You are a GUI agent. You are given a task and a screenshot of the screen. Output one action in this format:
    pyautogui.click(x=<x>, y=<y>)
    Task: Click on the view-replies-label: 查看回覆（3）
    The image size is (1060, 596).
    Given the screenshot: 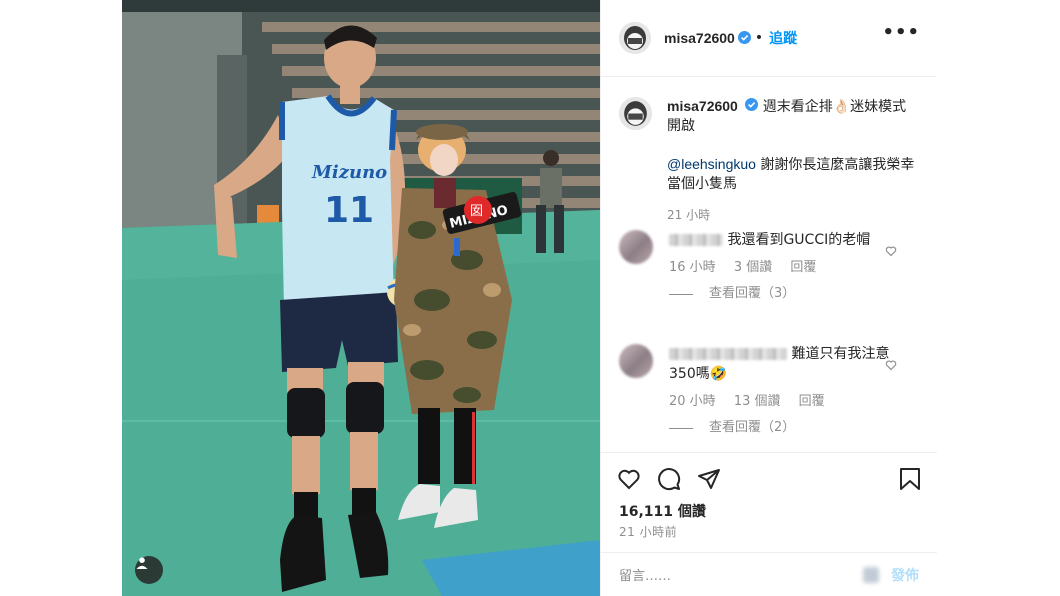 What is the action you would take?
    pyautogui.click(x=752, y=293)
    